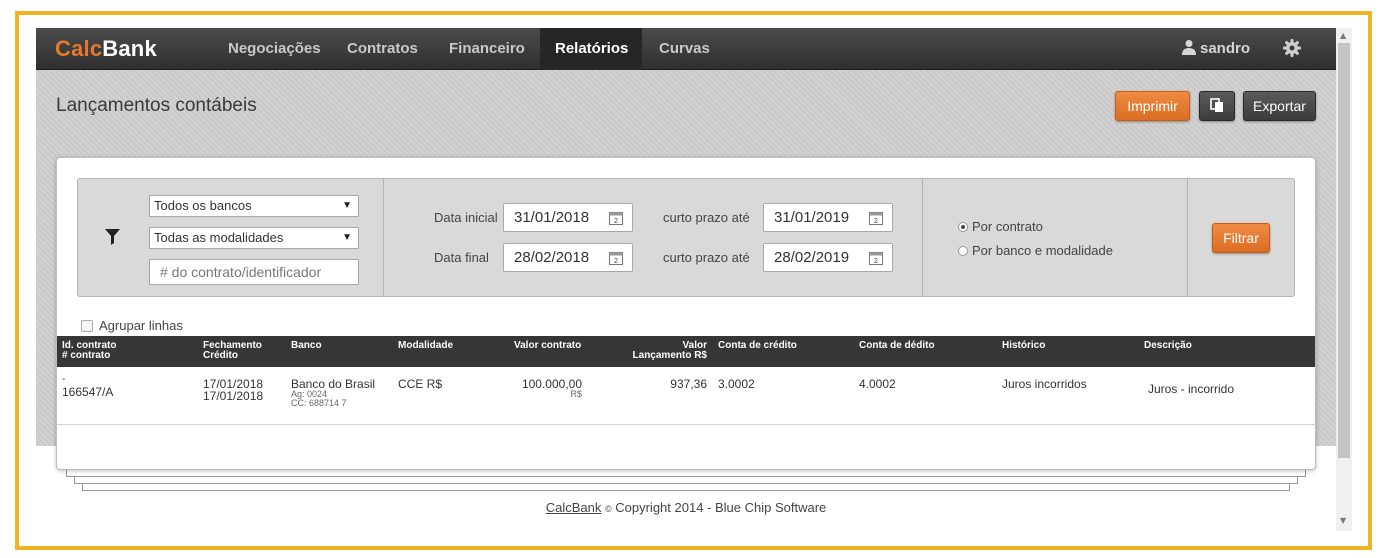 The height and width of the screenshot is (558, 1387). I want to click on cell-contract: 166547/A, so click(88, 392).